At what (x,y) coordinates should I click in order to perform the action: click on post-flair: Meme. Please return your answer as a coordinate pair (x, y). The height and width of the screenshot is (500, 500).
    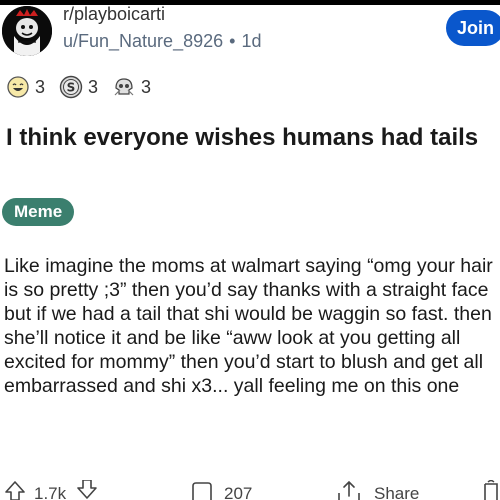
    Looking at the image, I should click on (38, 212).